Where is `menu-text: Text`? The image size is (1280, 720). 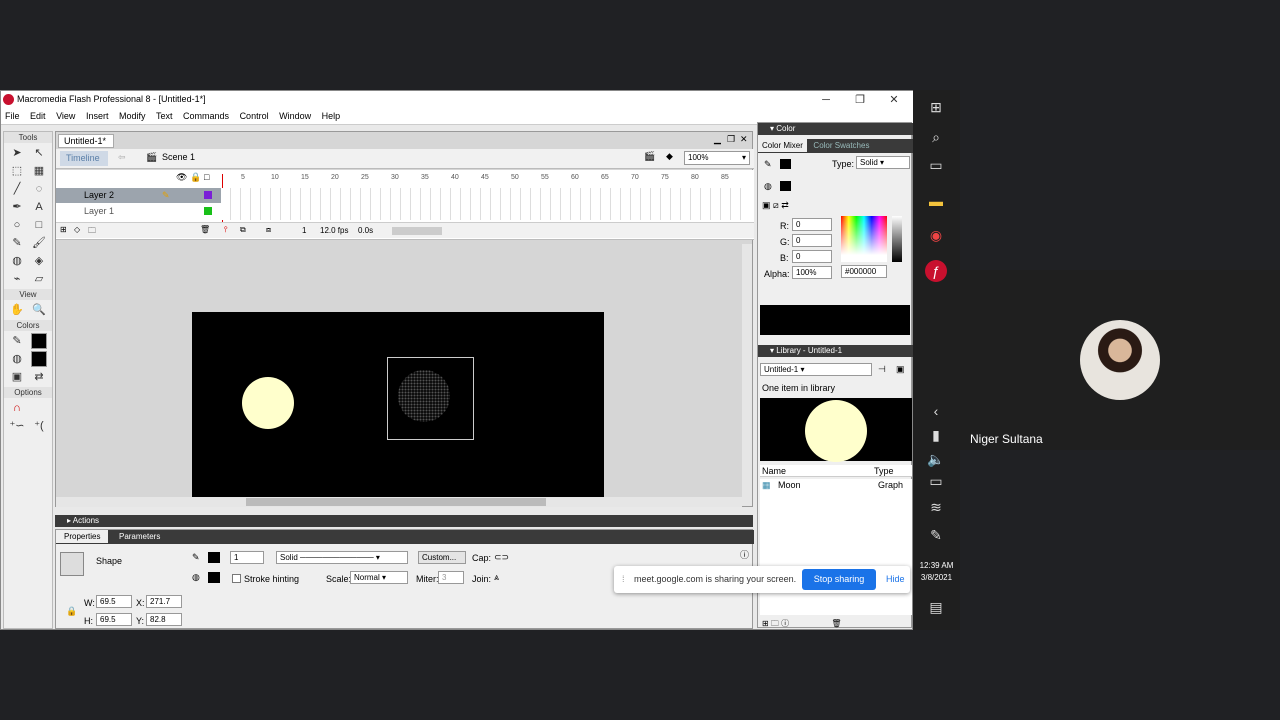
menu-text: Text is located at coordinates (164, 116).